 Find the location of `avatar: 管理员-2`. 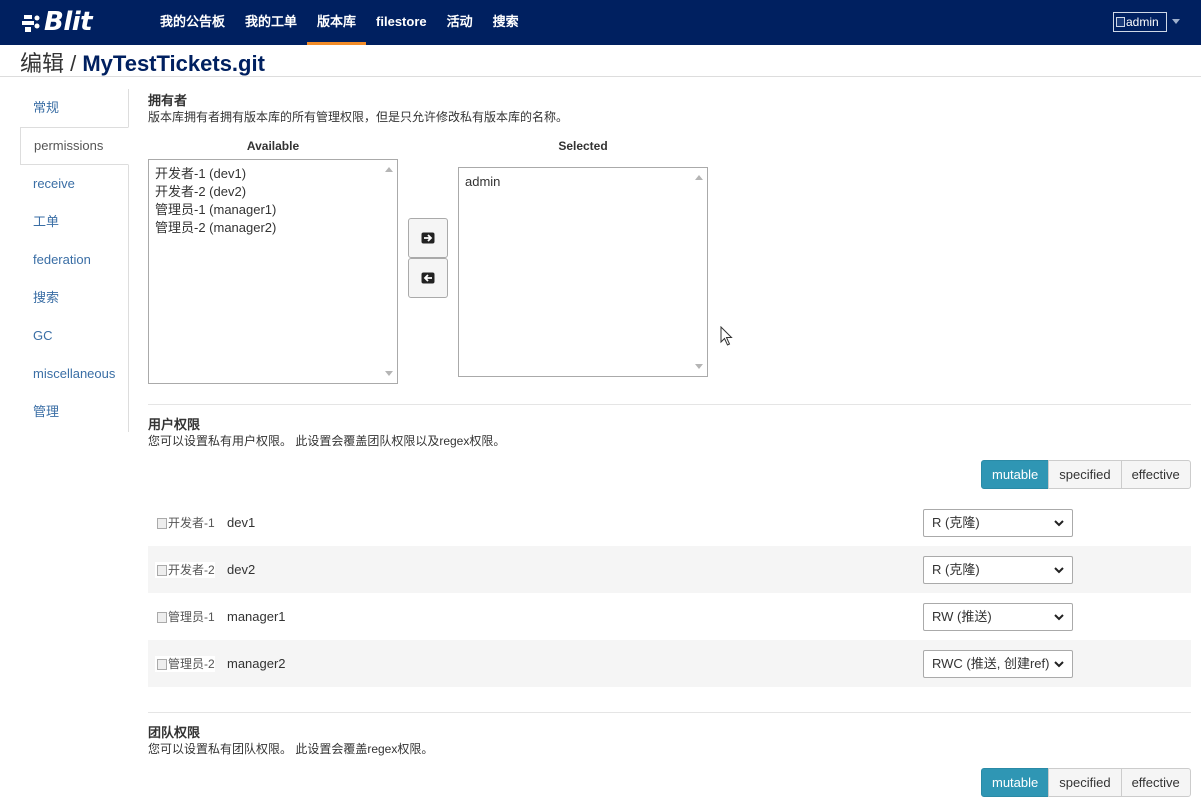

avatar: 管理员-2 is located at coordinates (185, 664).